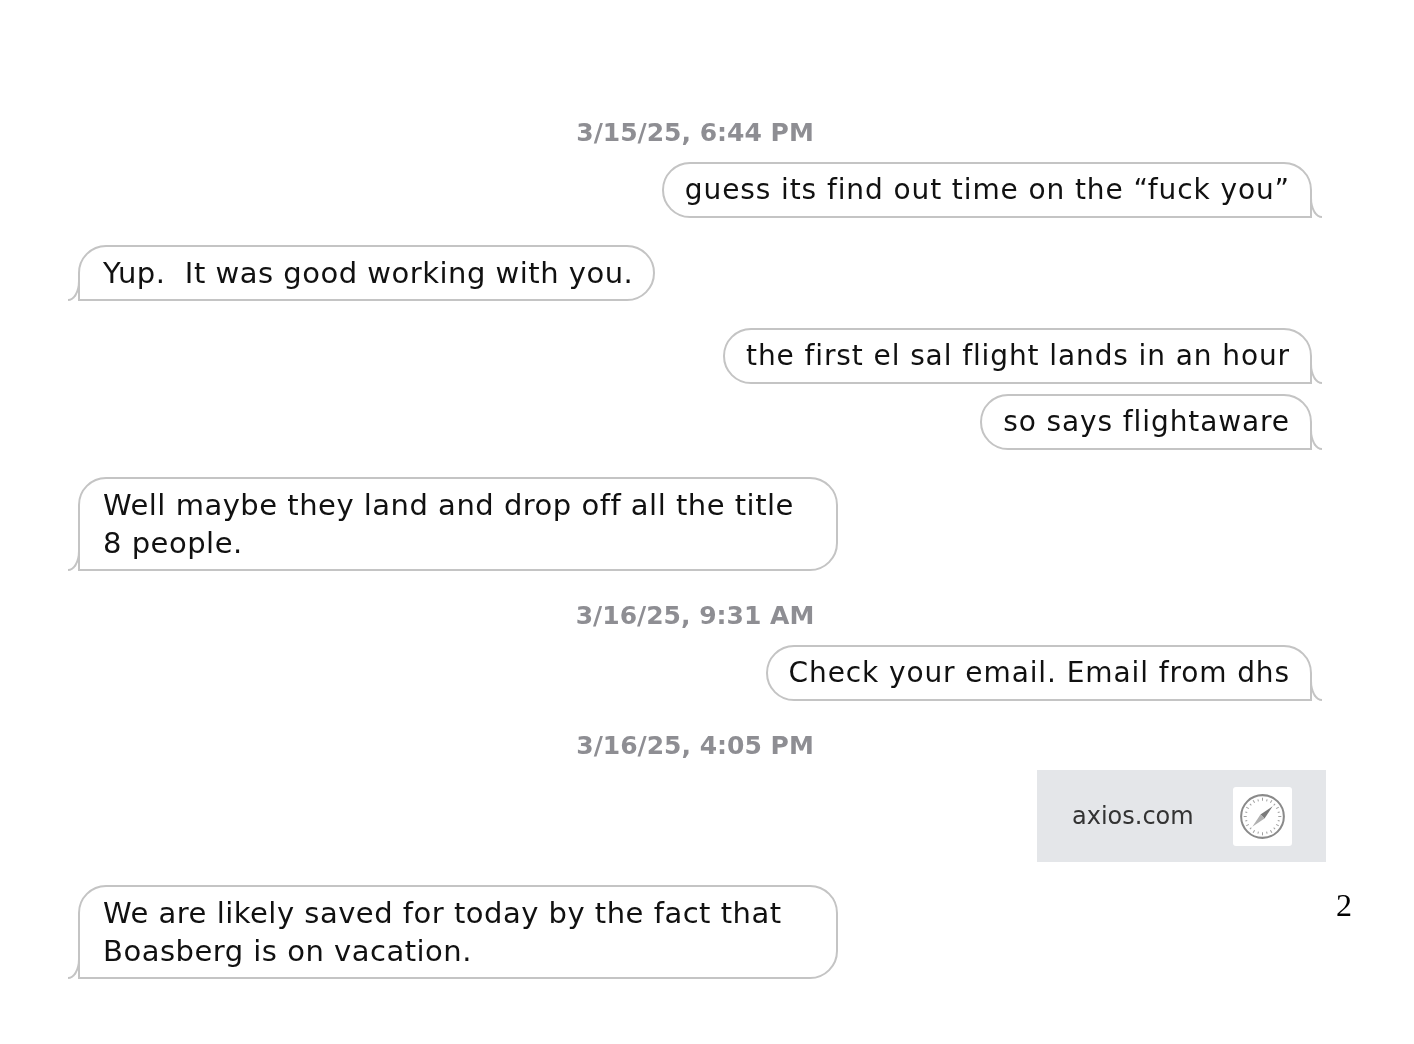 The width and height of the screenshot is (1414, 1044). I want to click on timestamp: 3/15/25, 6:44 PM, so click(695, 133).